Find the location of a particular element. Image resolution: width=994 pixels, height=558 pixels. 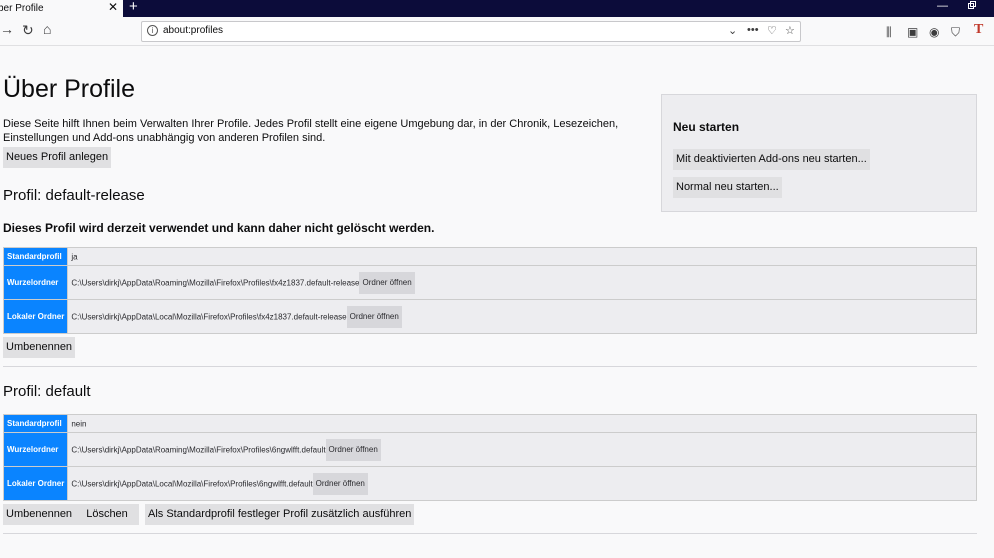

url-bar: i about:profiles ⌄ ••• ♡ ☆ is located at coordinates (471, 31).